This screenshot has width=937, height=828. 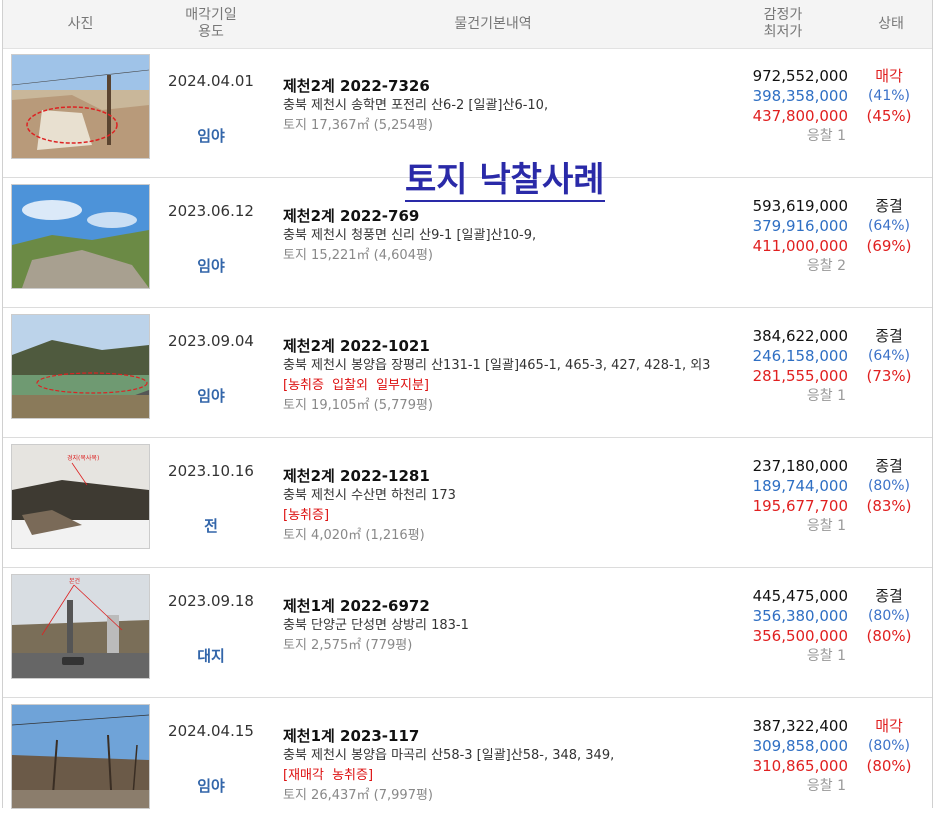 What do you see at coordinates (800, 766) in the screenshot?
I see `sold-price: 310,865,000` at bounding box center [800, 766].